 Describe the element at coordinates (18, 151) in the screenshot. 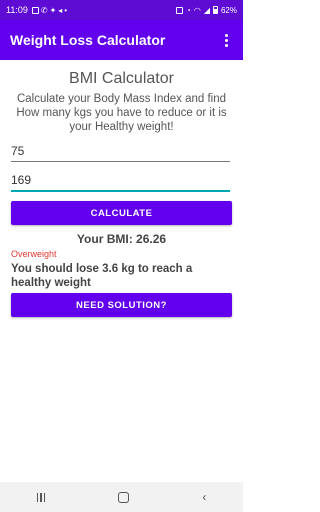

I see `weight-value: 75` at that location.